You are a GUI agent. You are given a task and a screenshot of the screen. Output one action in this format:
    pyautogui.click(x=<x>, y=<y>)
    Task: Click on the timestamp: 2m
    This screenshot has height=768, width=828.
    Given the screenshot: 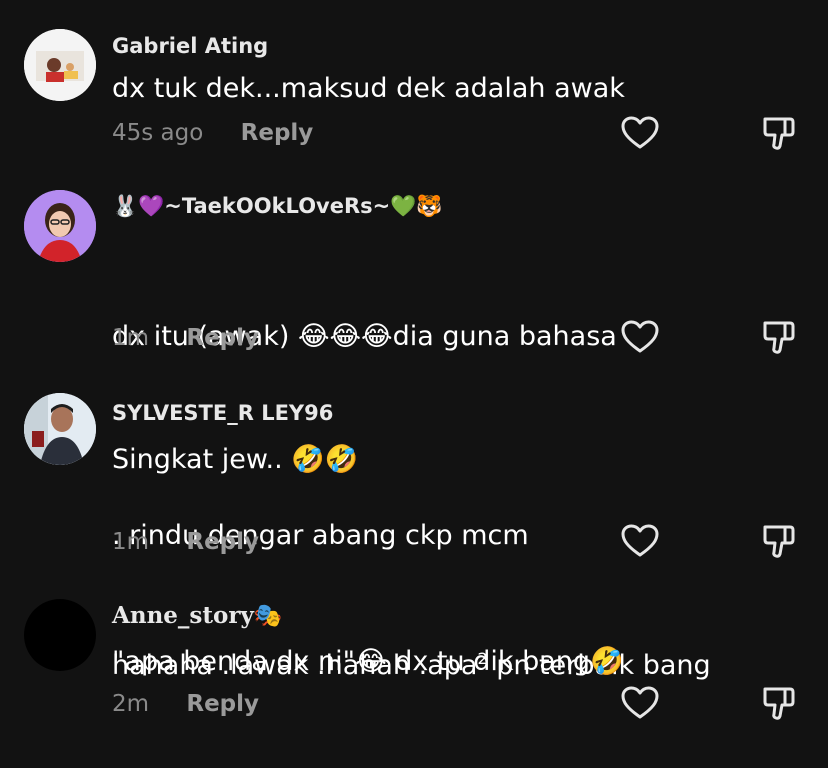 What is the action you would take?
    pyautogui.click(x=131, y=704)
    